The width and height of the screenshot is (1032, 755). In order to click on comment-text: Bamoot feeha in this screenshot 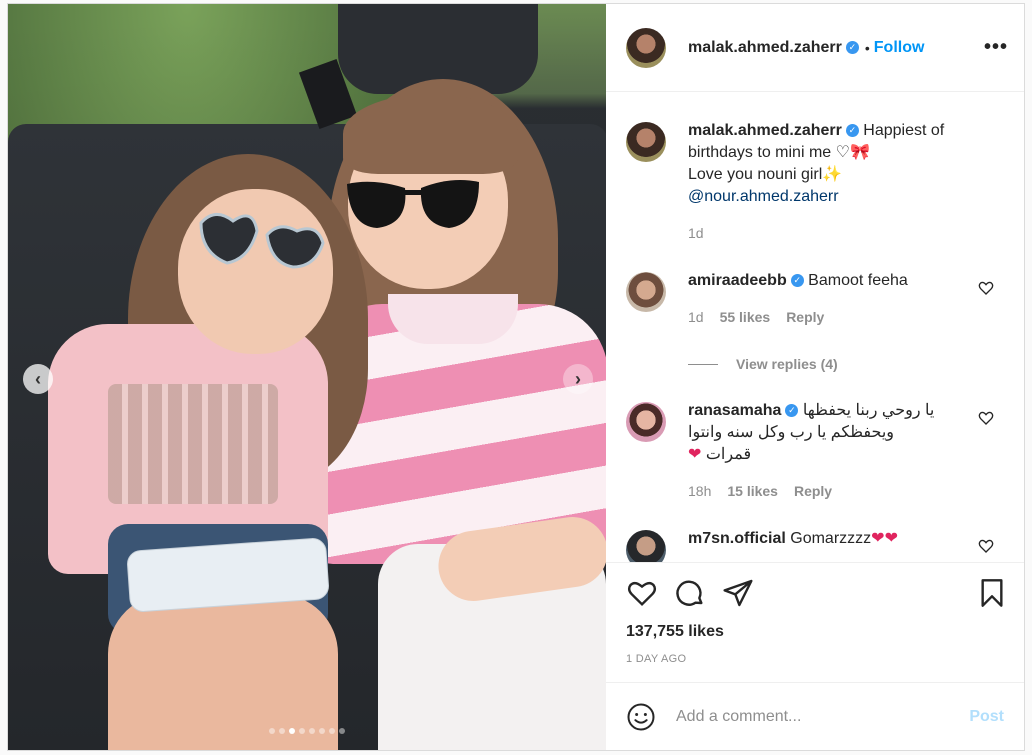, I will do `click(855, 280)`.